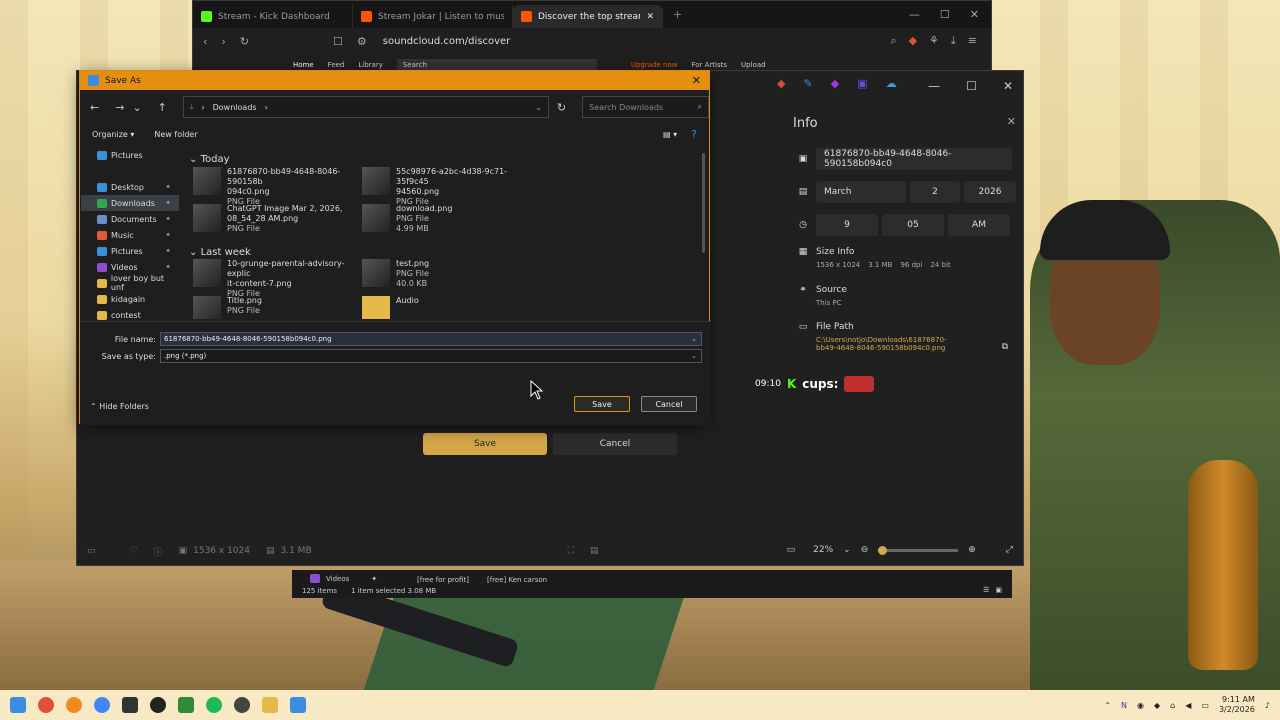 Image resolution: width=1280 pixels, height=720 pixels. What do you see at coordinates (113, 134) in the screenshot?
I see `organize-button: Organize ▾` at bounding box center [113, 134].